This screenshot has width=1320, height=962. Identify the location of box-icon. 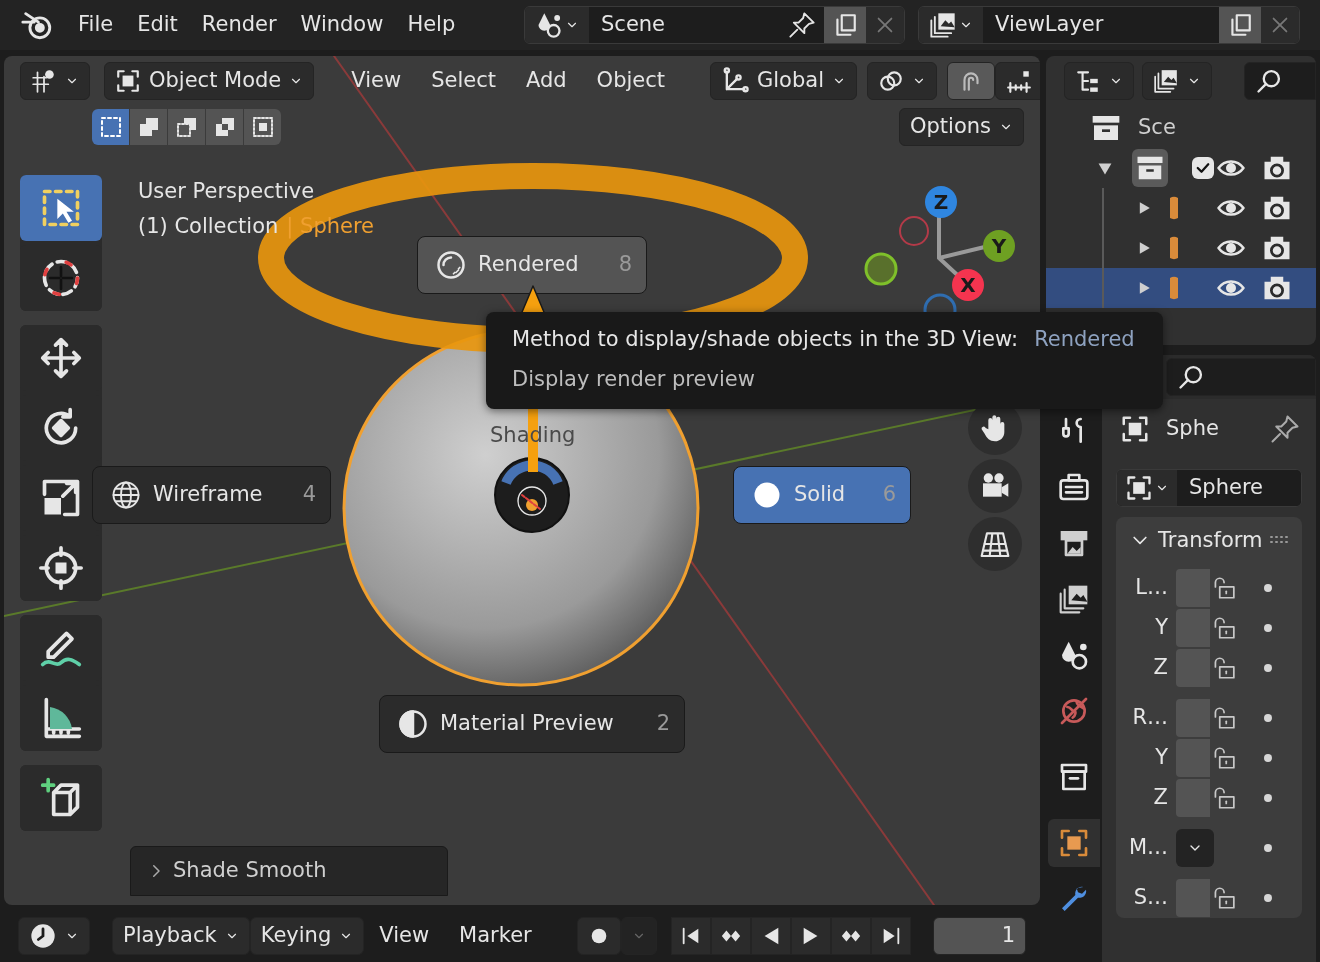
(1074, 777).